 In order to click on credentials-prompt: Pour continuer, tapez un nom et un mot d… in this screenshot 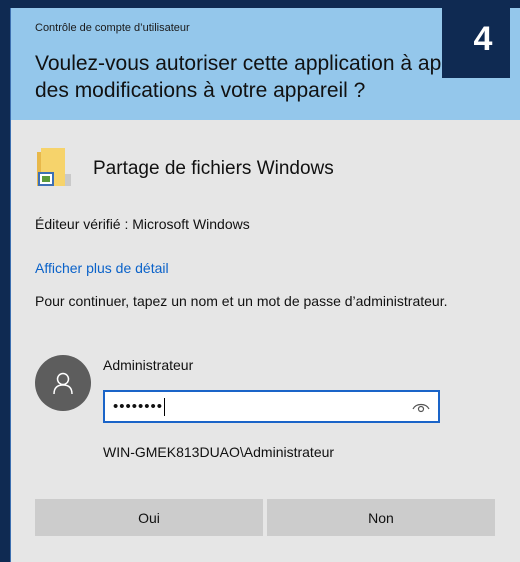, I will do `click(241, 301)`.